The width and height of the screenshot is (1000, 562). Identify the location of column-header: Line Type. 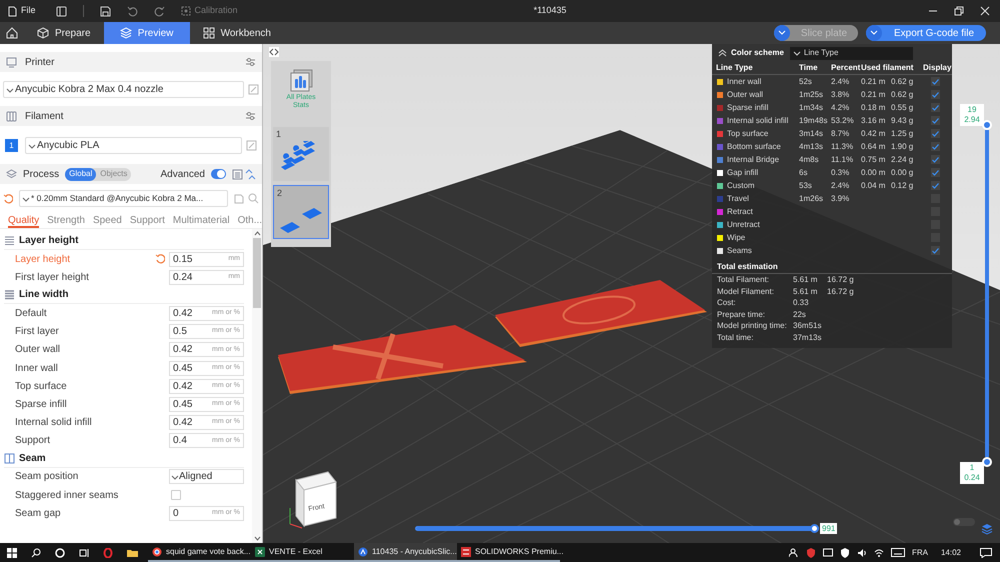
(735, 68).